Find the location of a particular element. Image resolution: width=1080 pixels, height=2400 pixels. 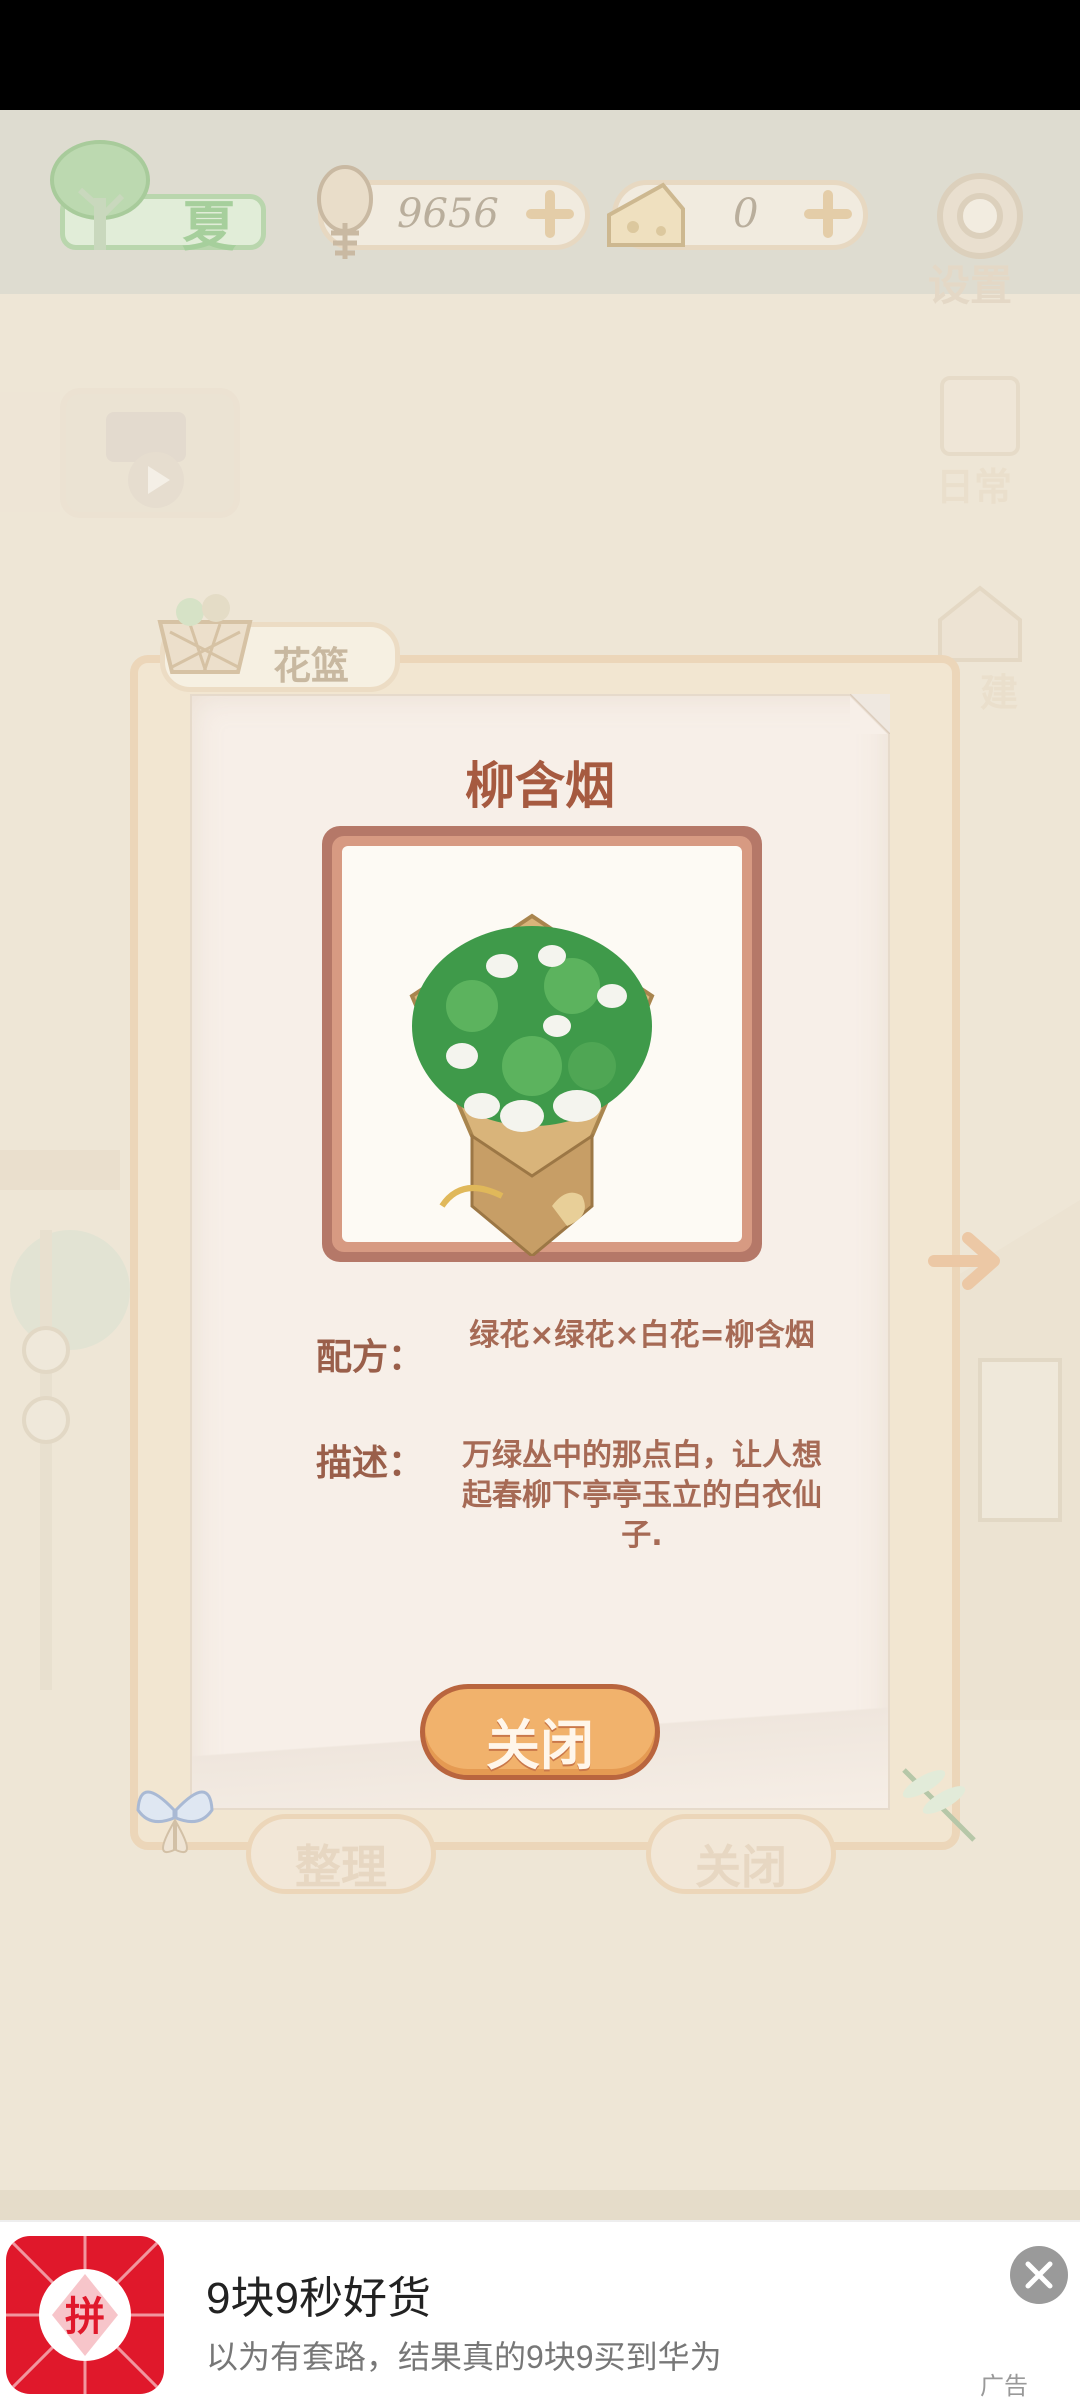

status-bar is located at coordinates (540, 55).